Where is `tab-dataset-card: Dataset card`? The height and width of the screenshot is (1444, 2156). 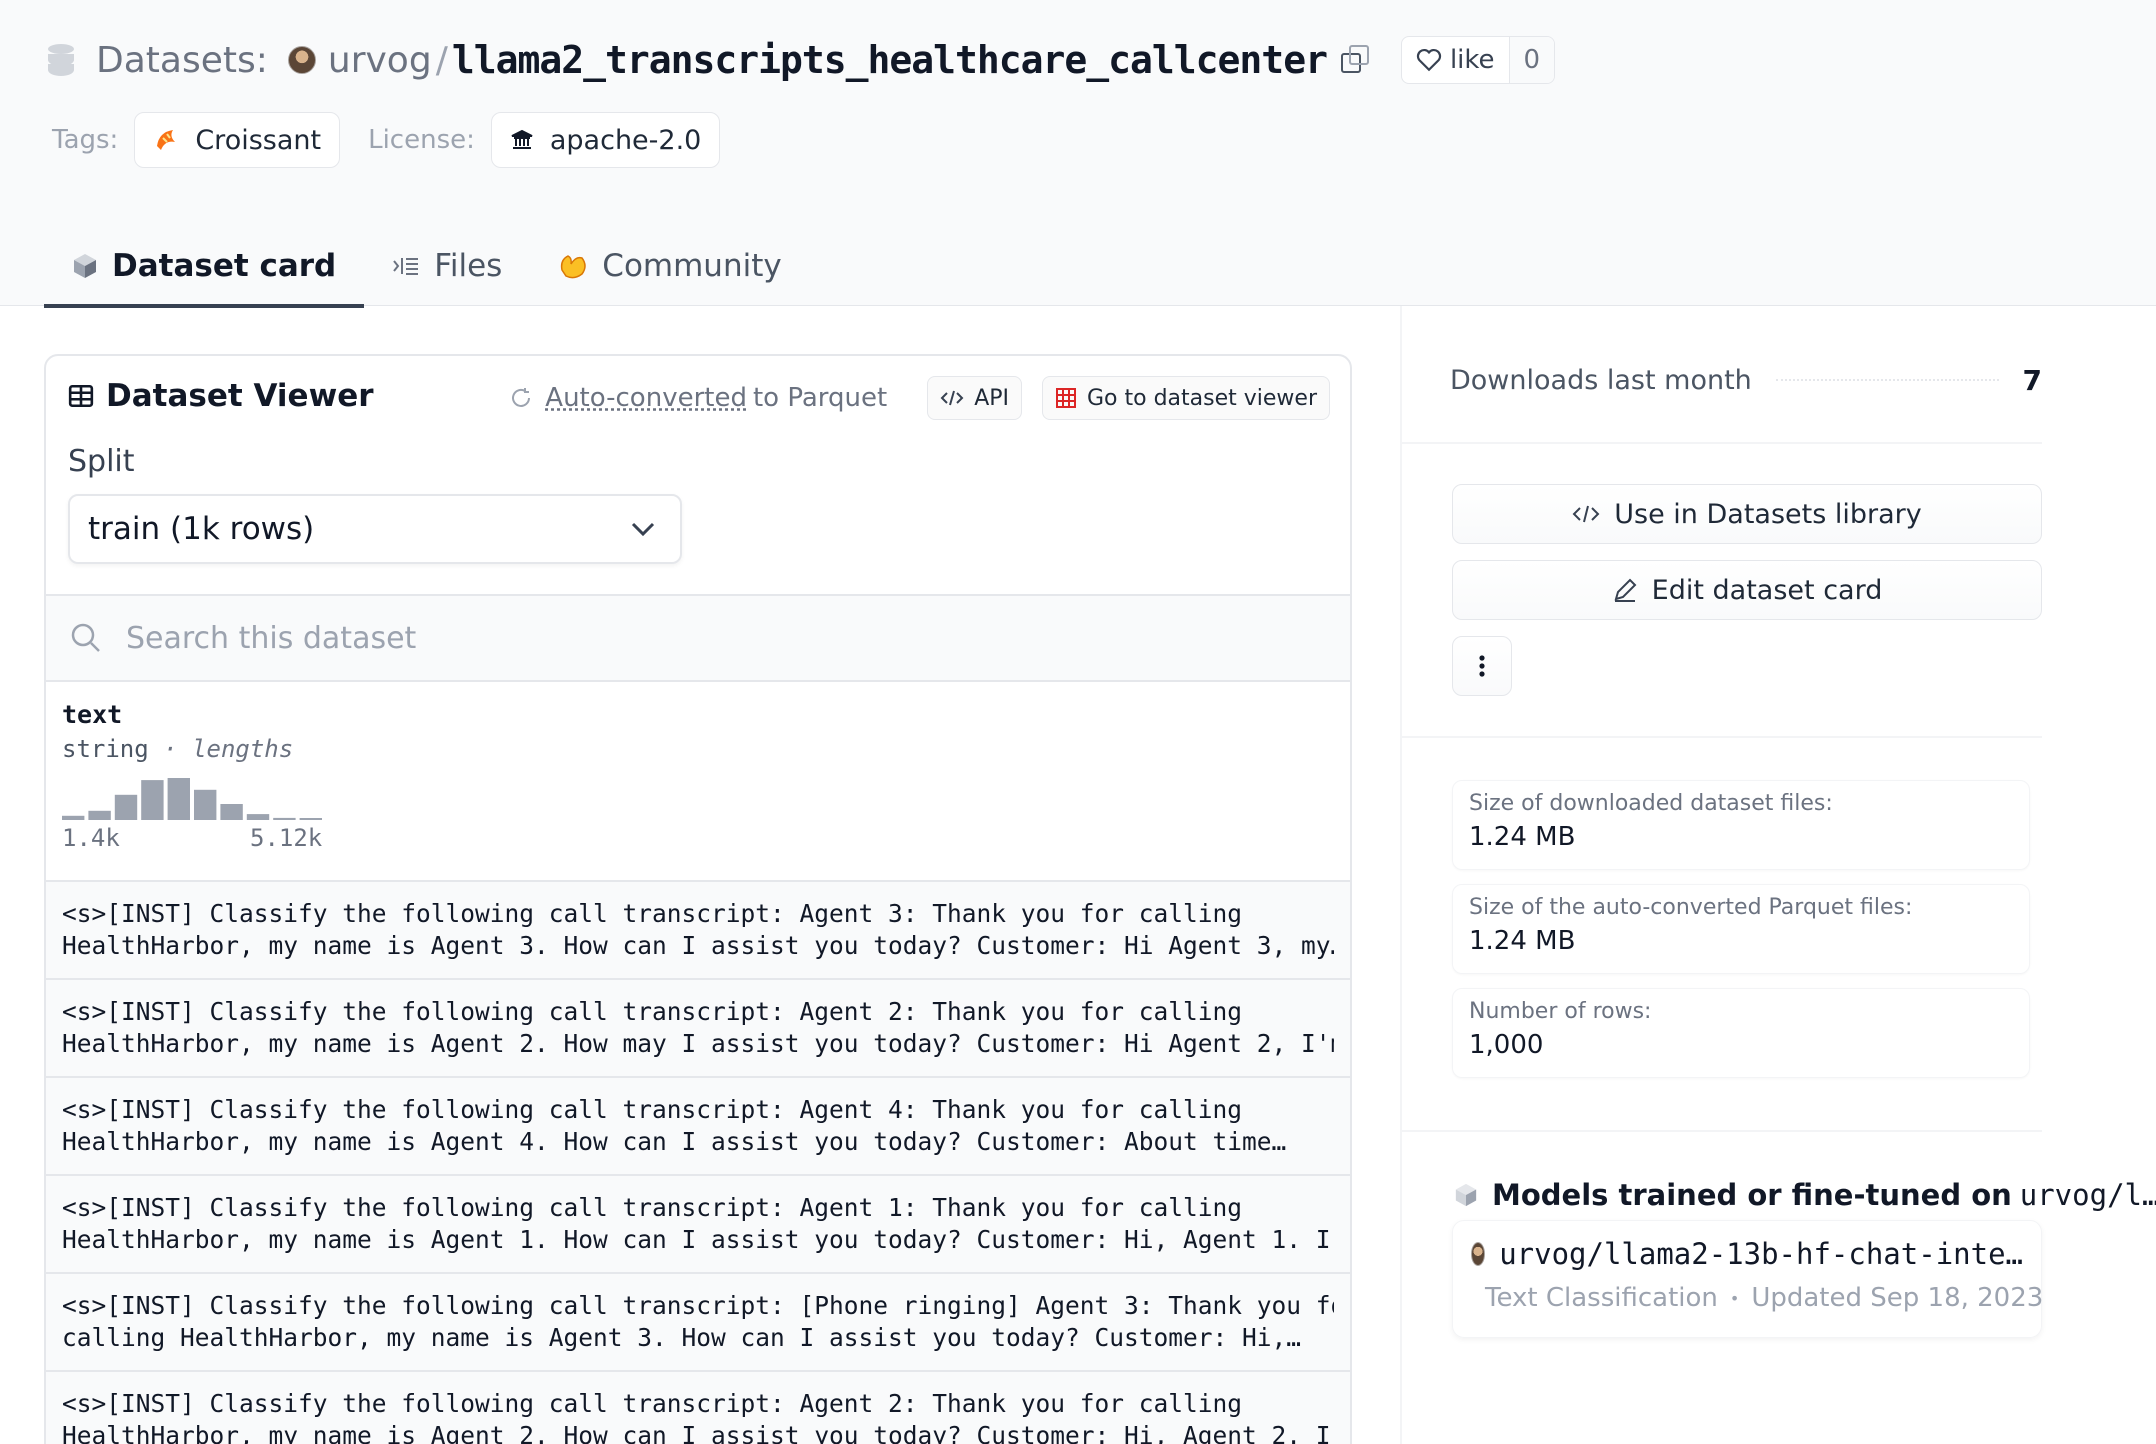
tab-dataset-card: Dataset card is located at coordinates (204, 267).